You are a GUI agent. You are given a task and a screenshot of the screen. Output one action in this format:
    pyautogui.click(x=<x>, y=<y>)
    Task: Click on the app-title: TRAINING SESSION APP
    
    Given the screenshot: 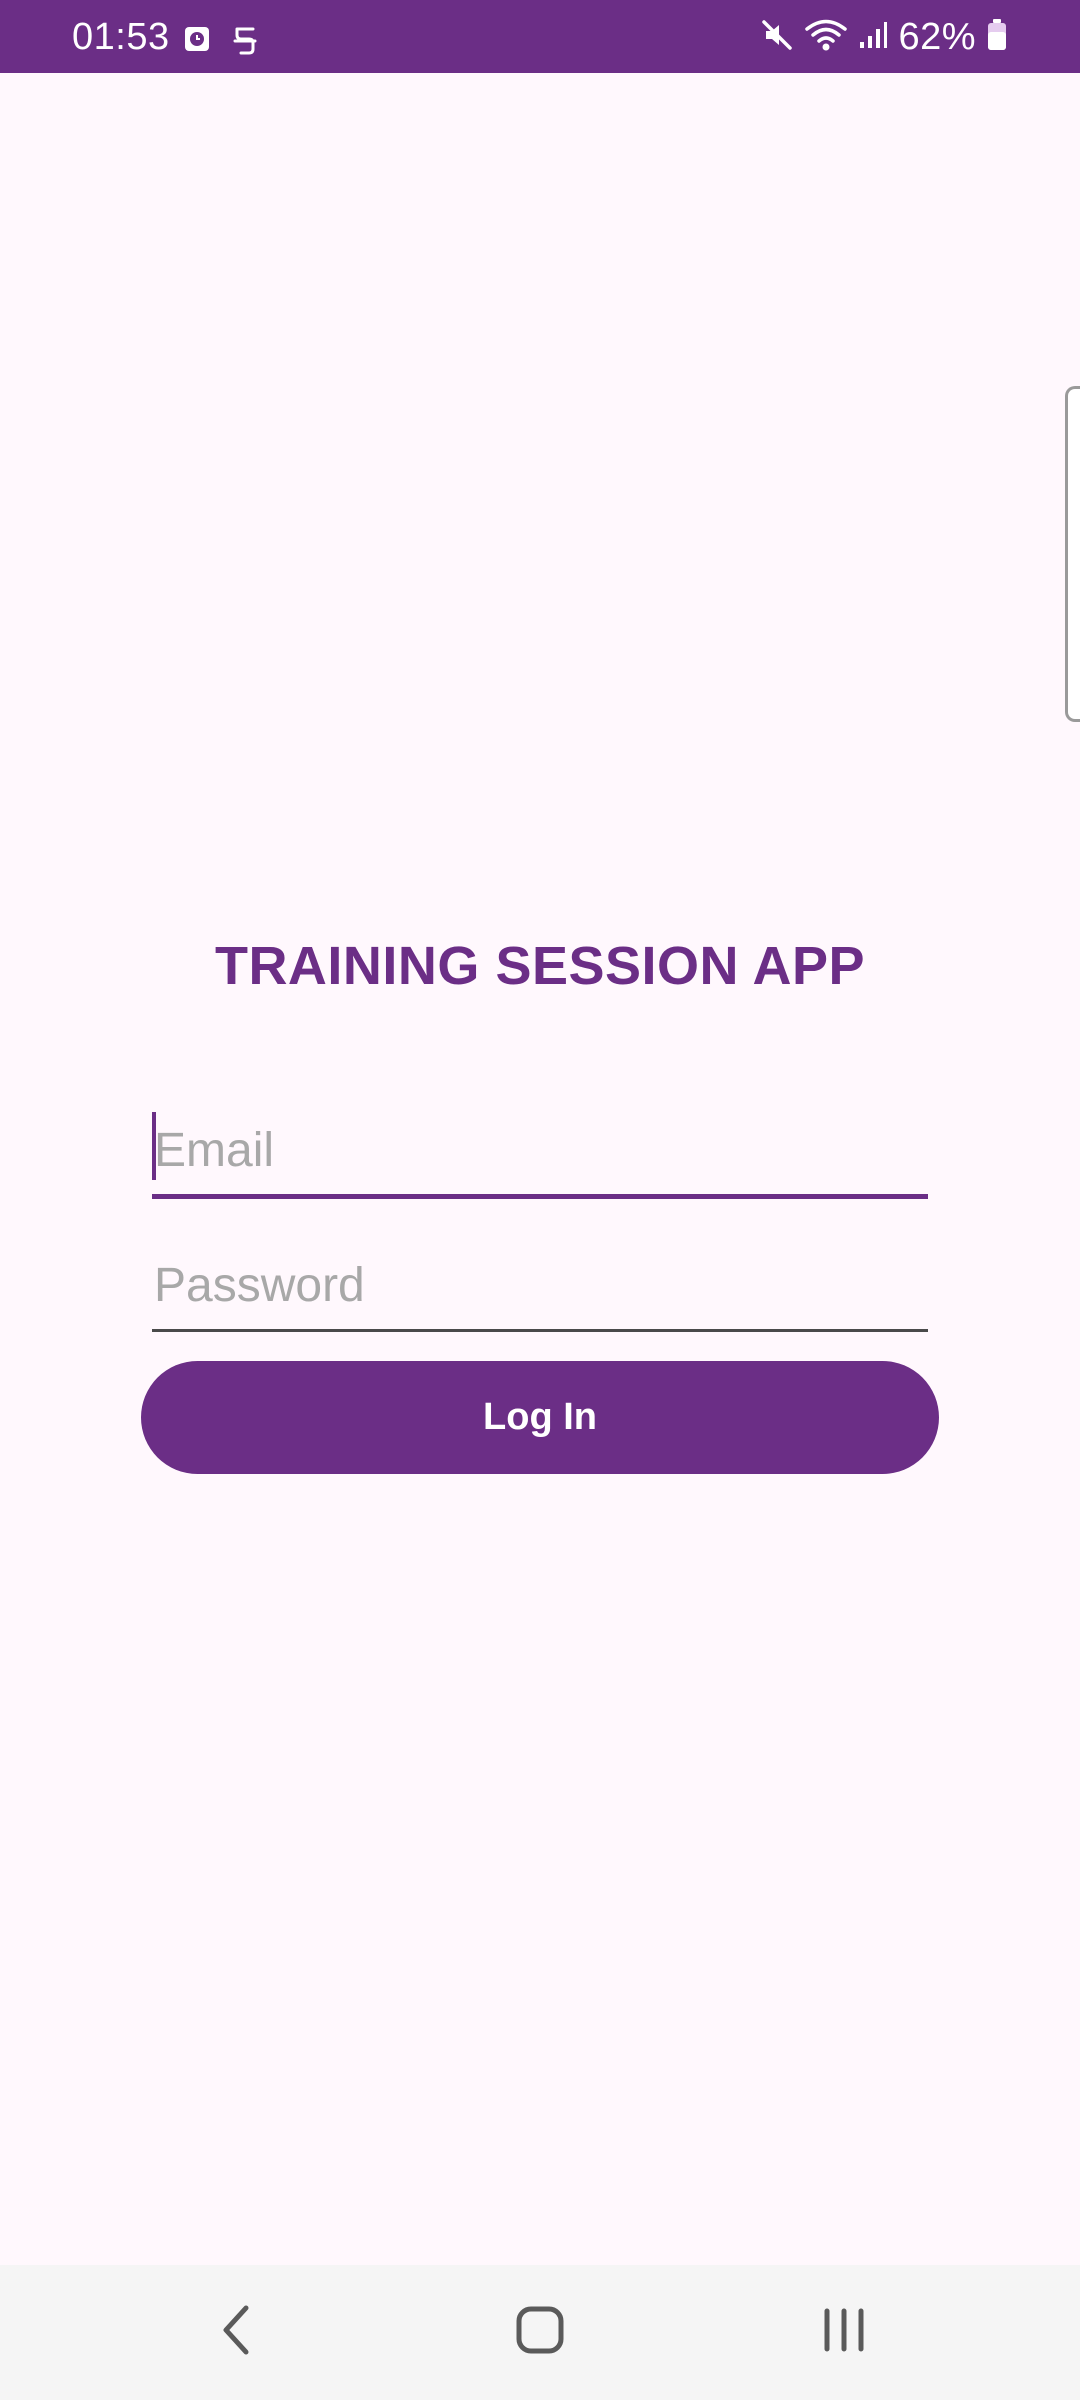 What is the action you would take?
    pyautogui.click(x=540, y=966)
    